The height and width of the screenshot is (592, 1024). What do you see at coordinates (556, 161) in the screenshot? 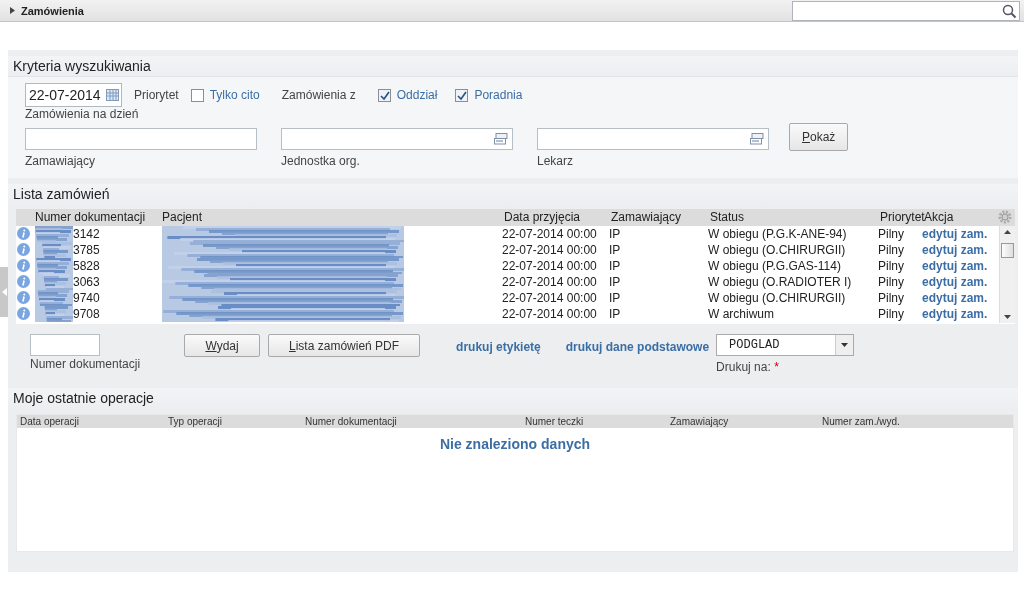
I see `field-label: Lekarz` at bounding box center [556, 161].